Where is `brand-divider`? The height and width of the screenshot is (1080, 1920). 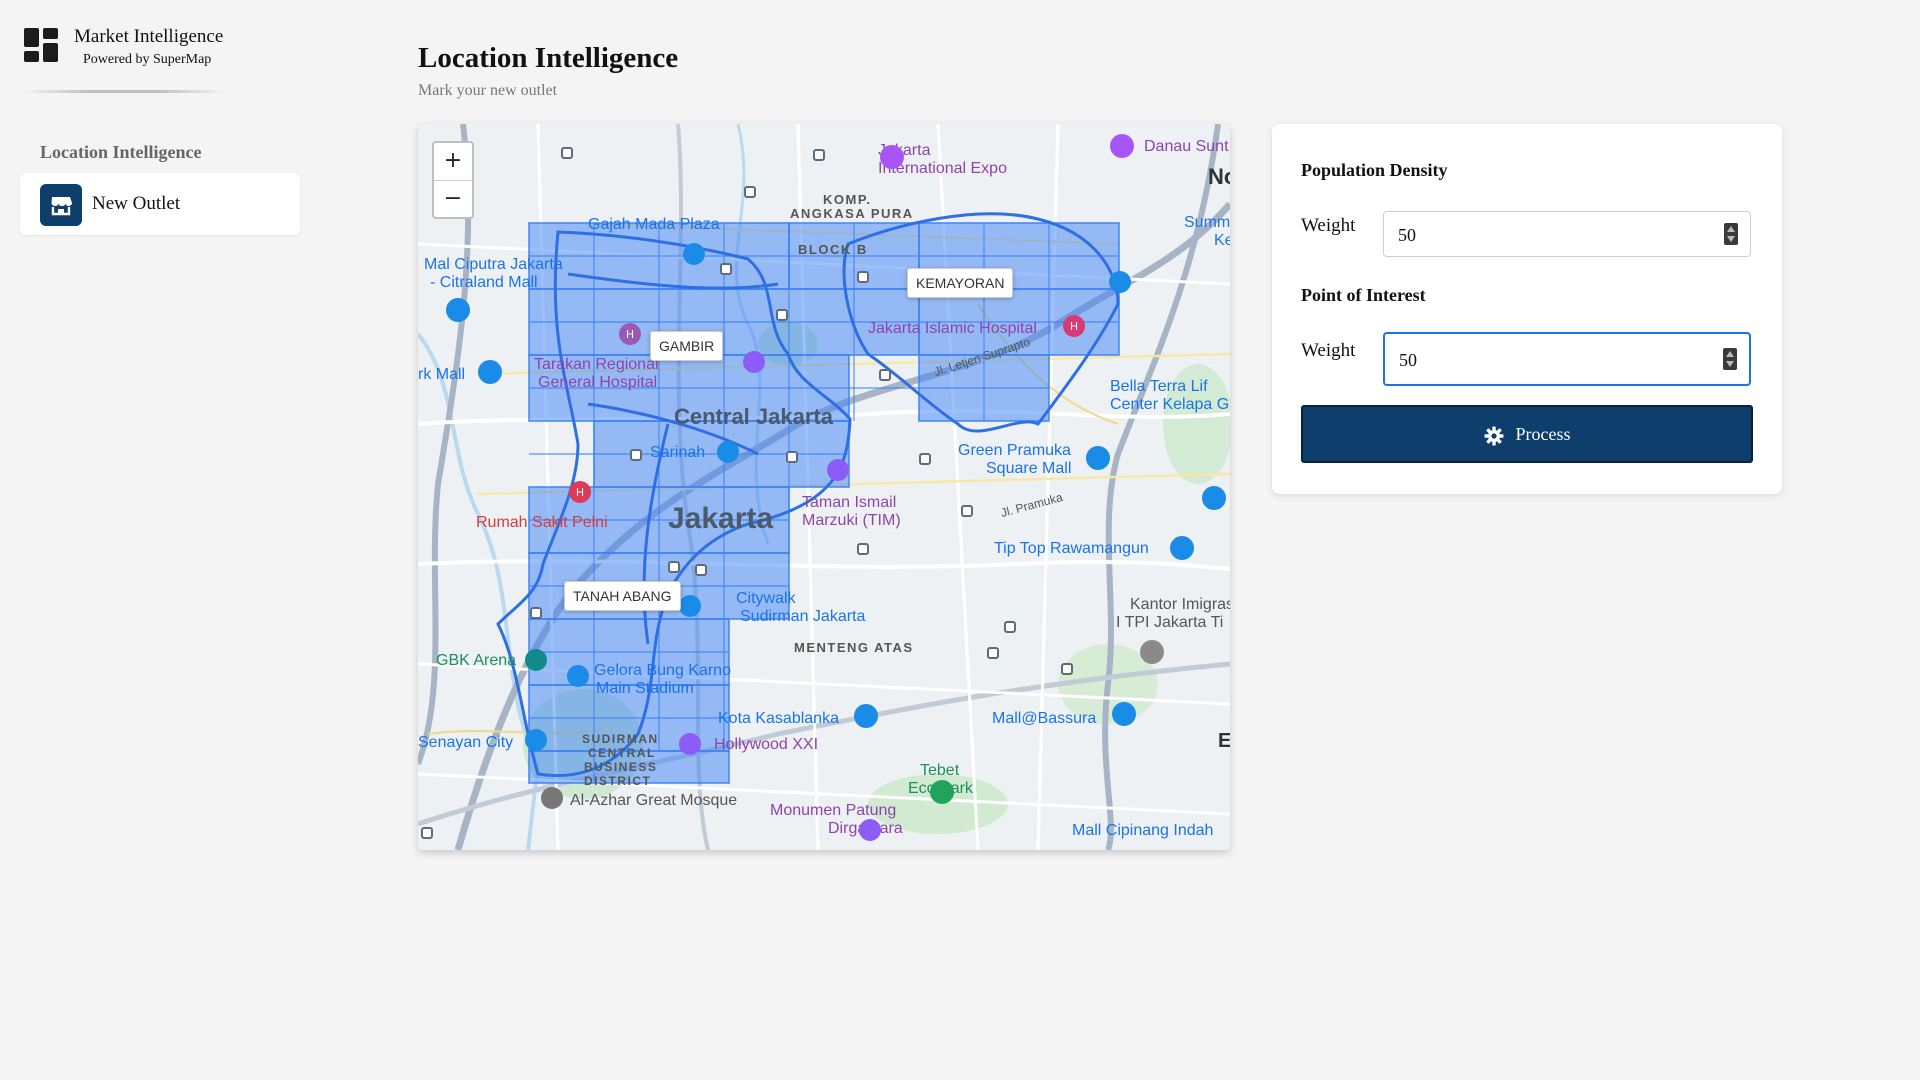 brand-divider is located at coordinates (124, 91).